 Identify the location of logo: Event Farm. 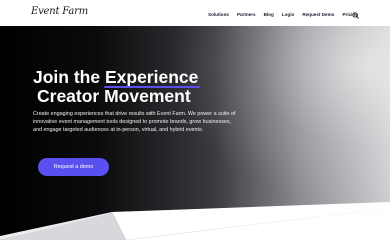
(64, 13).